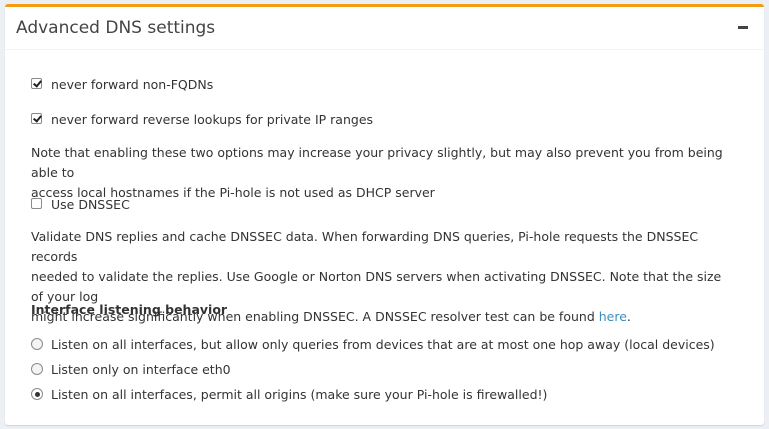  Describe the element at coordinates (90, 204) in the screenshot. I see `dnssec-label: Use DNSSEC` at that location.